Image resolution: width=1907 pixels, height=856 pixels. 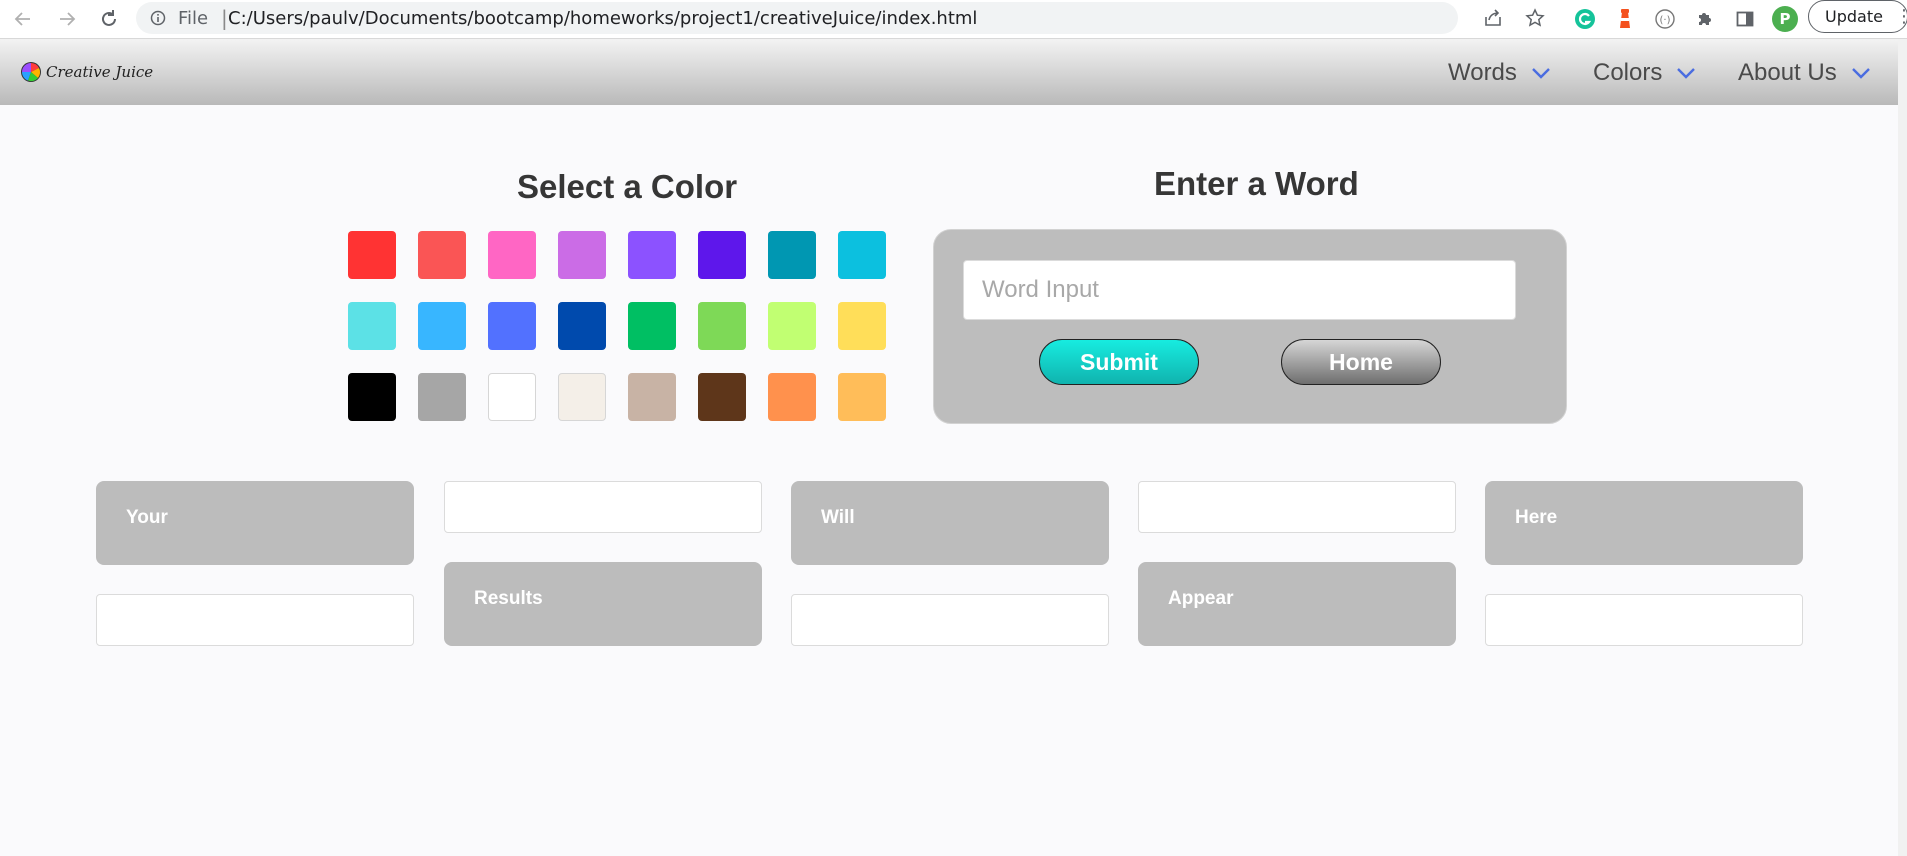 I want to click on info-icon, so click(x=158, y=20).